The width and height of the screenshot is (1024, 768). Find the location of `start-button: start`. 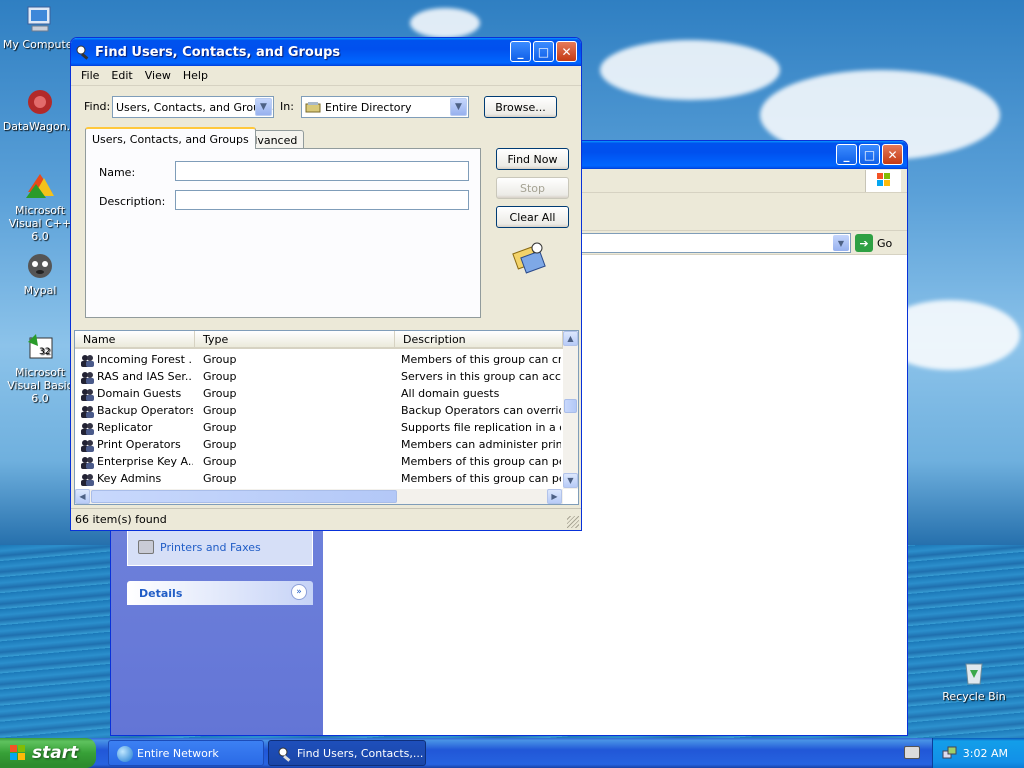

start-button: start is located at coordinates (48, 753).